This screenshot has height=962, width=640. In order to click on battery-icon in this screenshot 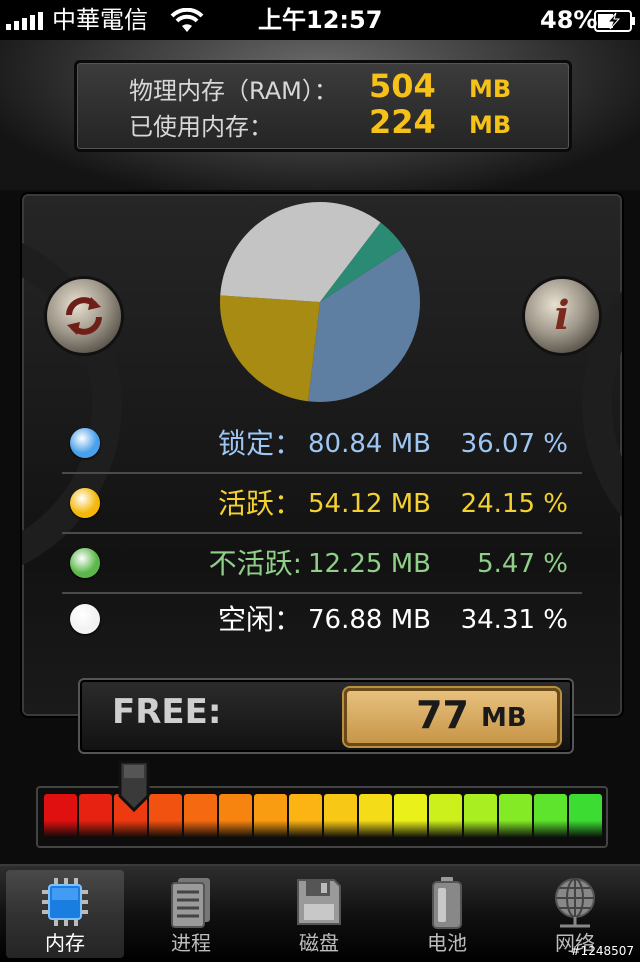, I will do `click(447, 903)`.